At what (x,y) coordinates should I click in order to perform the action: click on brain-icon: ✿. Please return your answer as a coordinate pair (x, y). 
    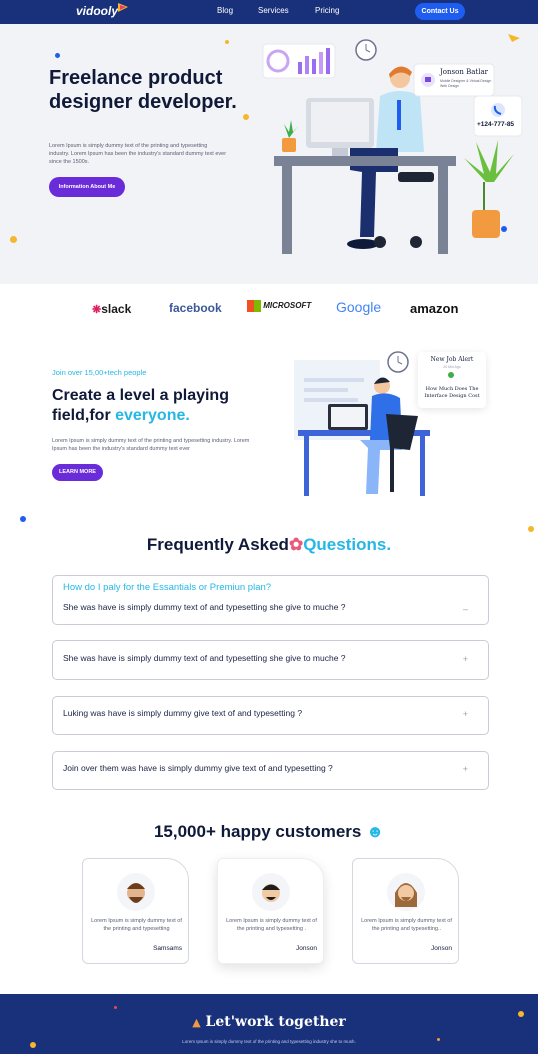
    Looking at the image, I should click on (296, 544).